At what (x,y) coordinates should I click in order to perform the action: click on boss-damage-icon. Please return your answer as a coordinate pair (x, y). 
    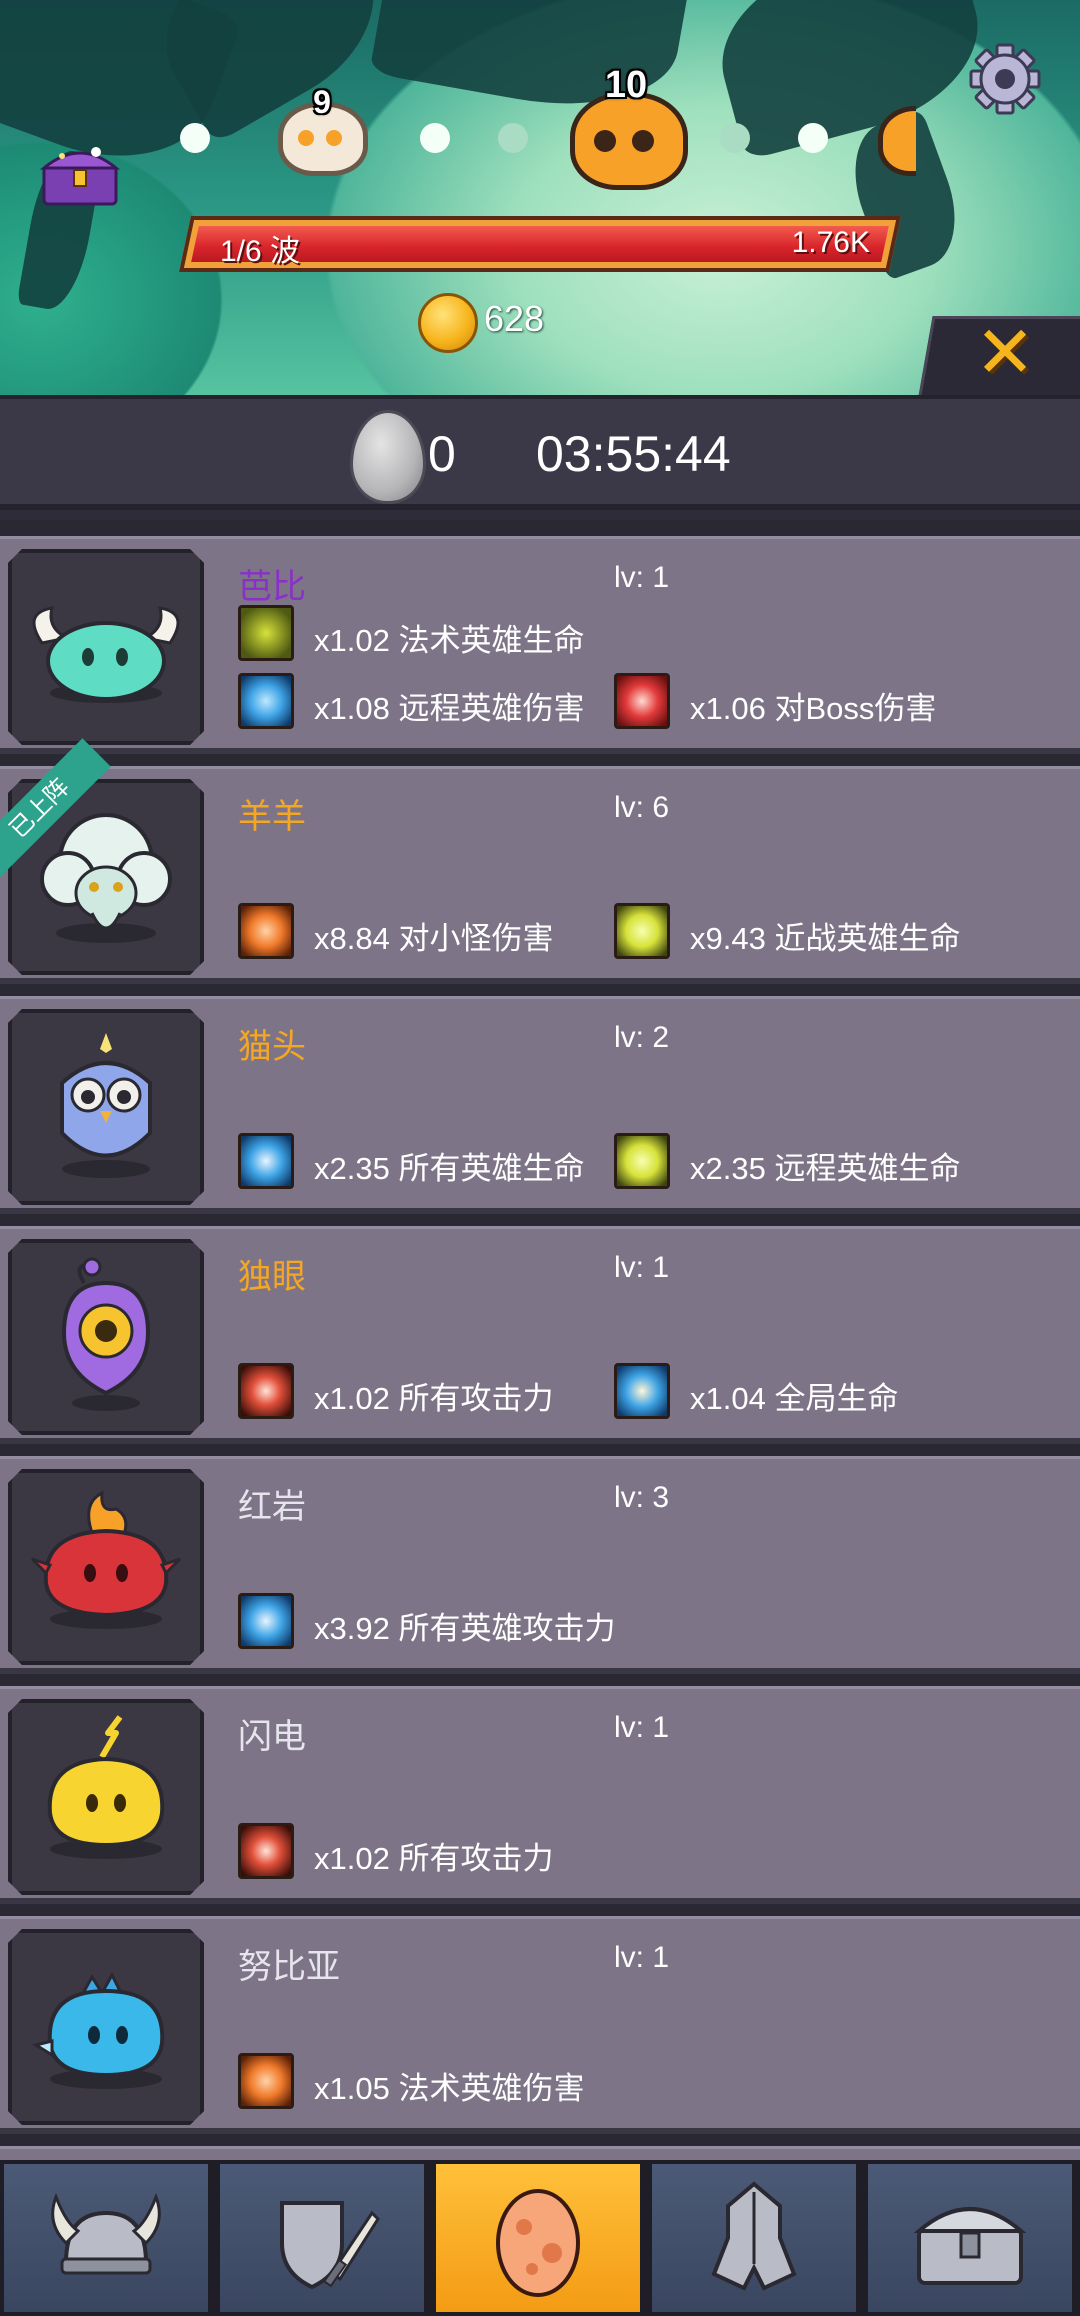
    Looking at the image, I should click on (642, 701).